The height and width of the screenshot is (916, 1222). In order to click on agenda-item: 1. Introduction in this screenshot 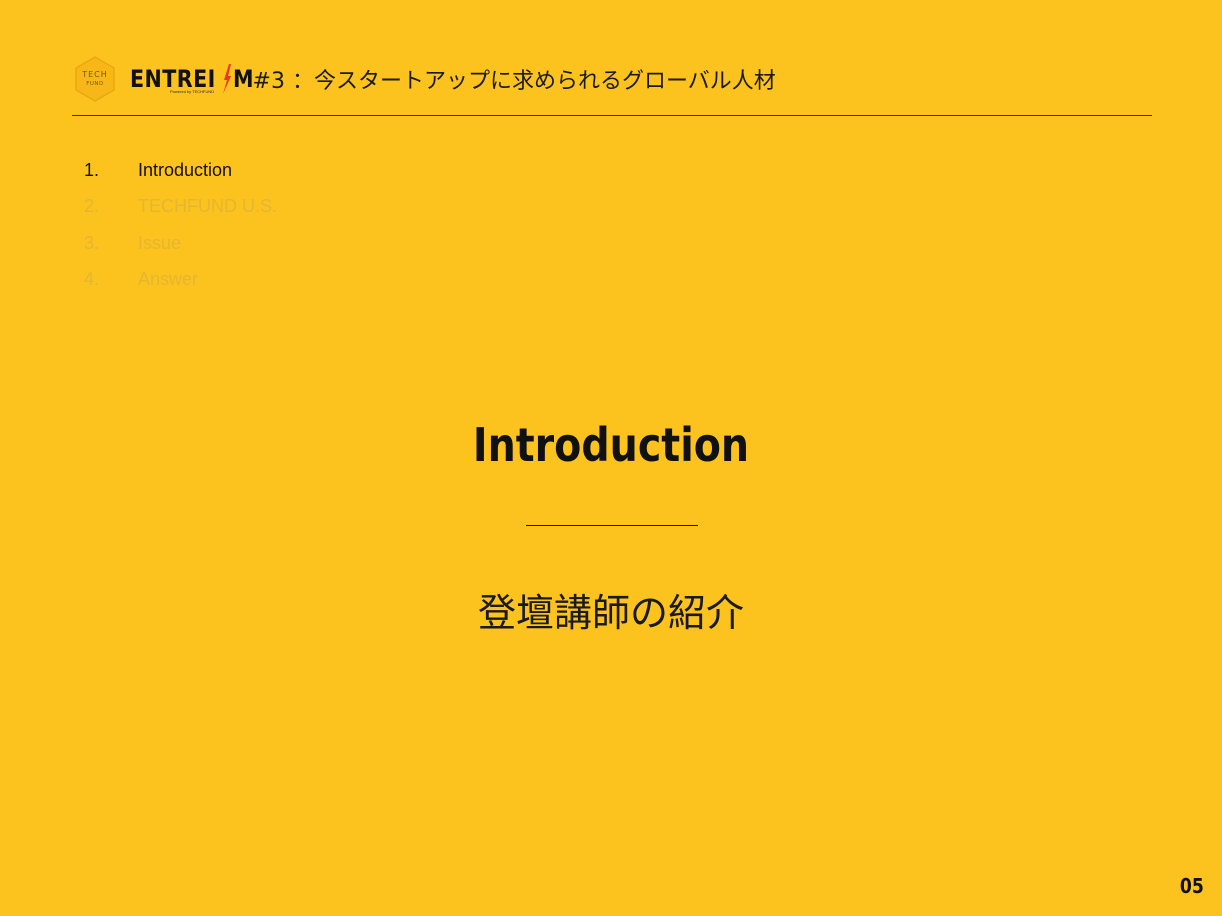, I will do `click(180, 170)`.